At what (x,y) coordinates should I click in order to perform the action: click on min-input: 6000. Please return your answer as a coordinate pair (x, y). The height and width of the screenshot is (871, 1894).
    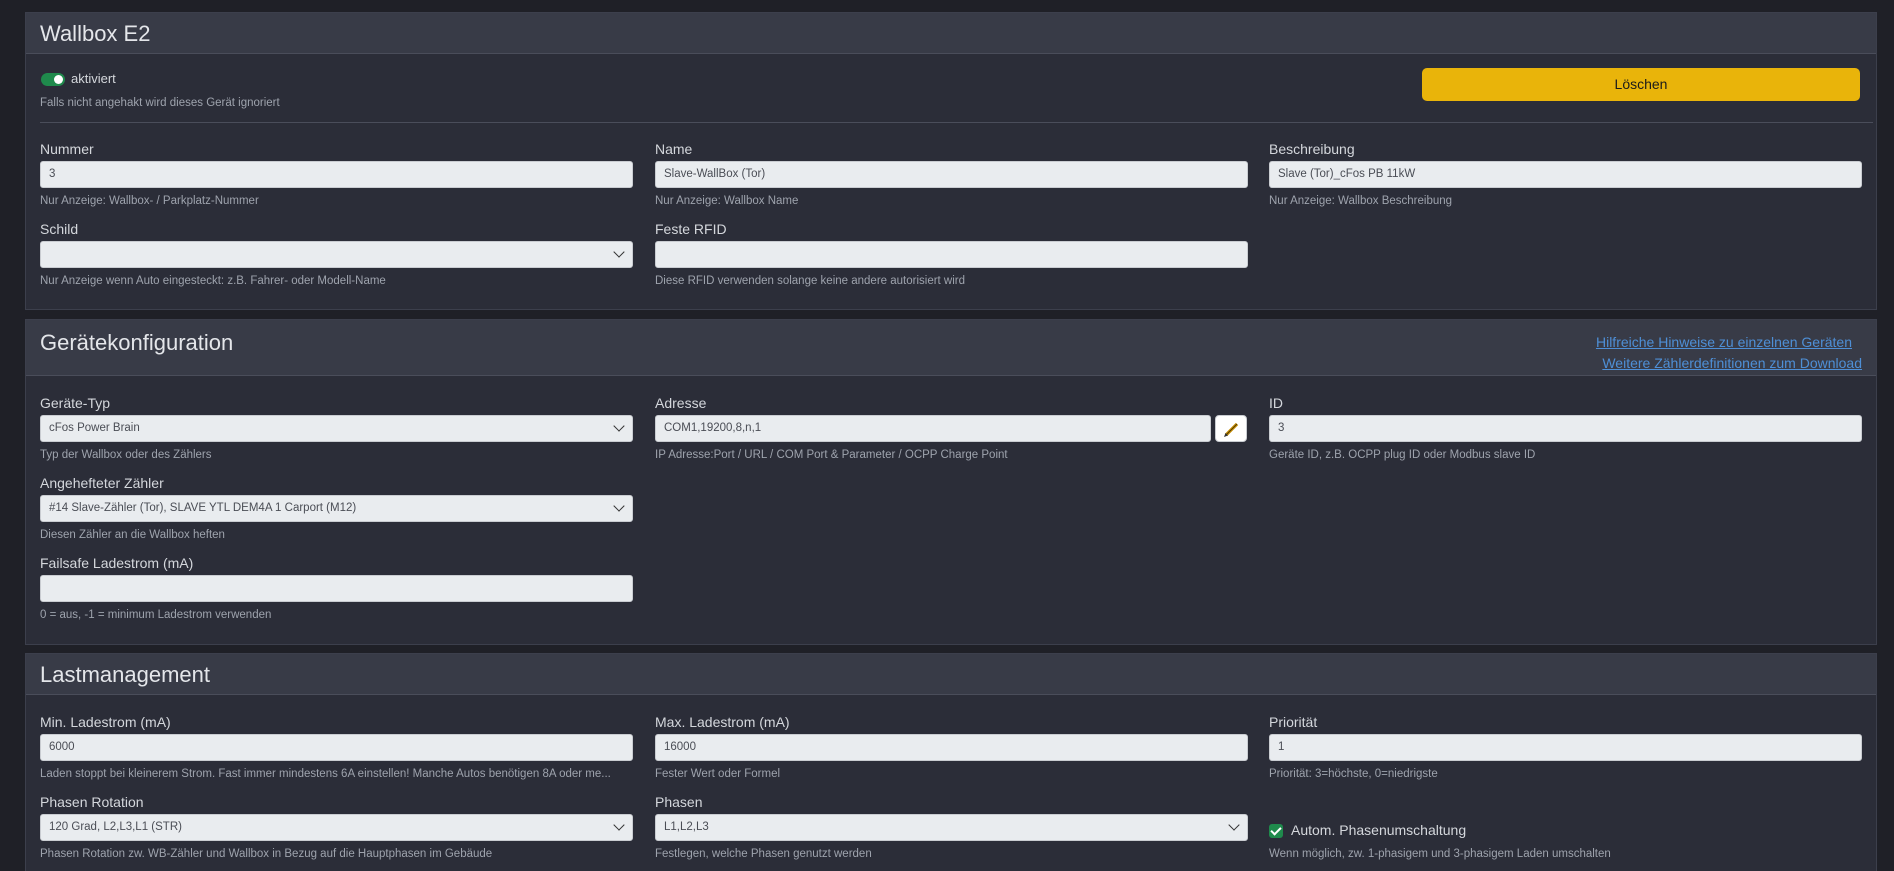
    Looking at the image, I should click on (336, 747).